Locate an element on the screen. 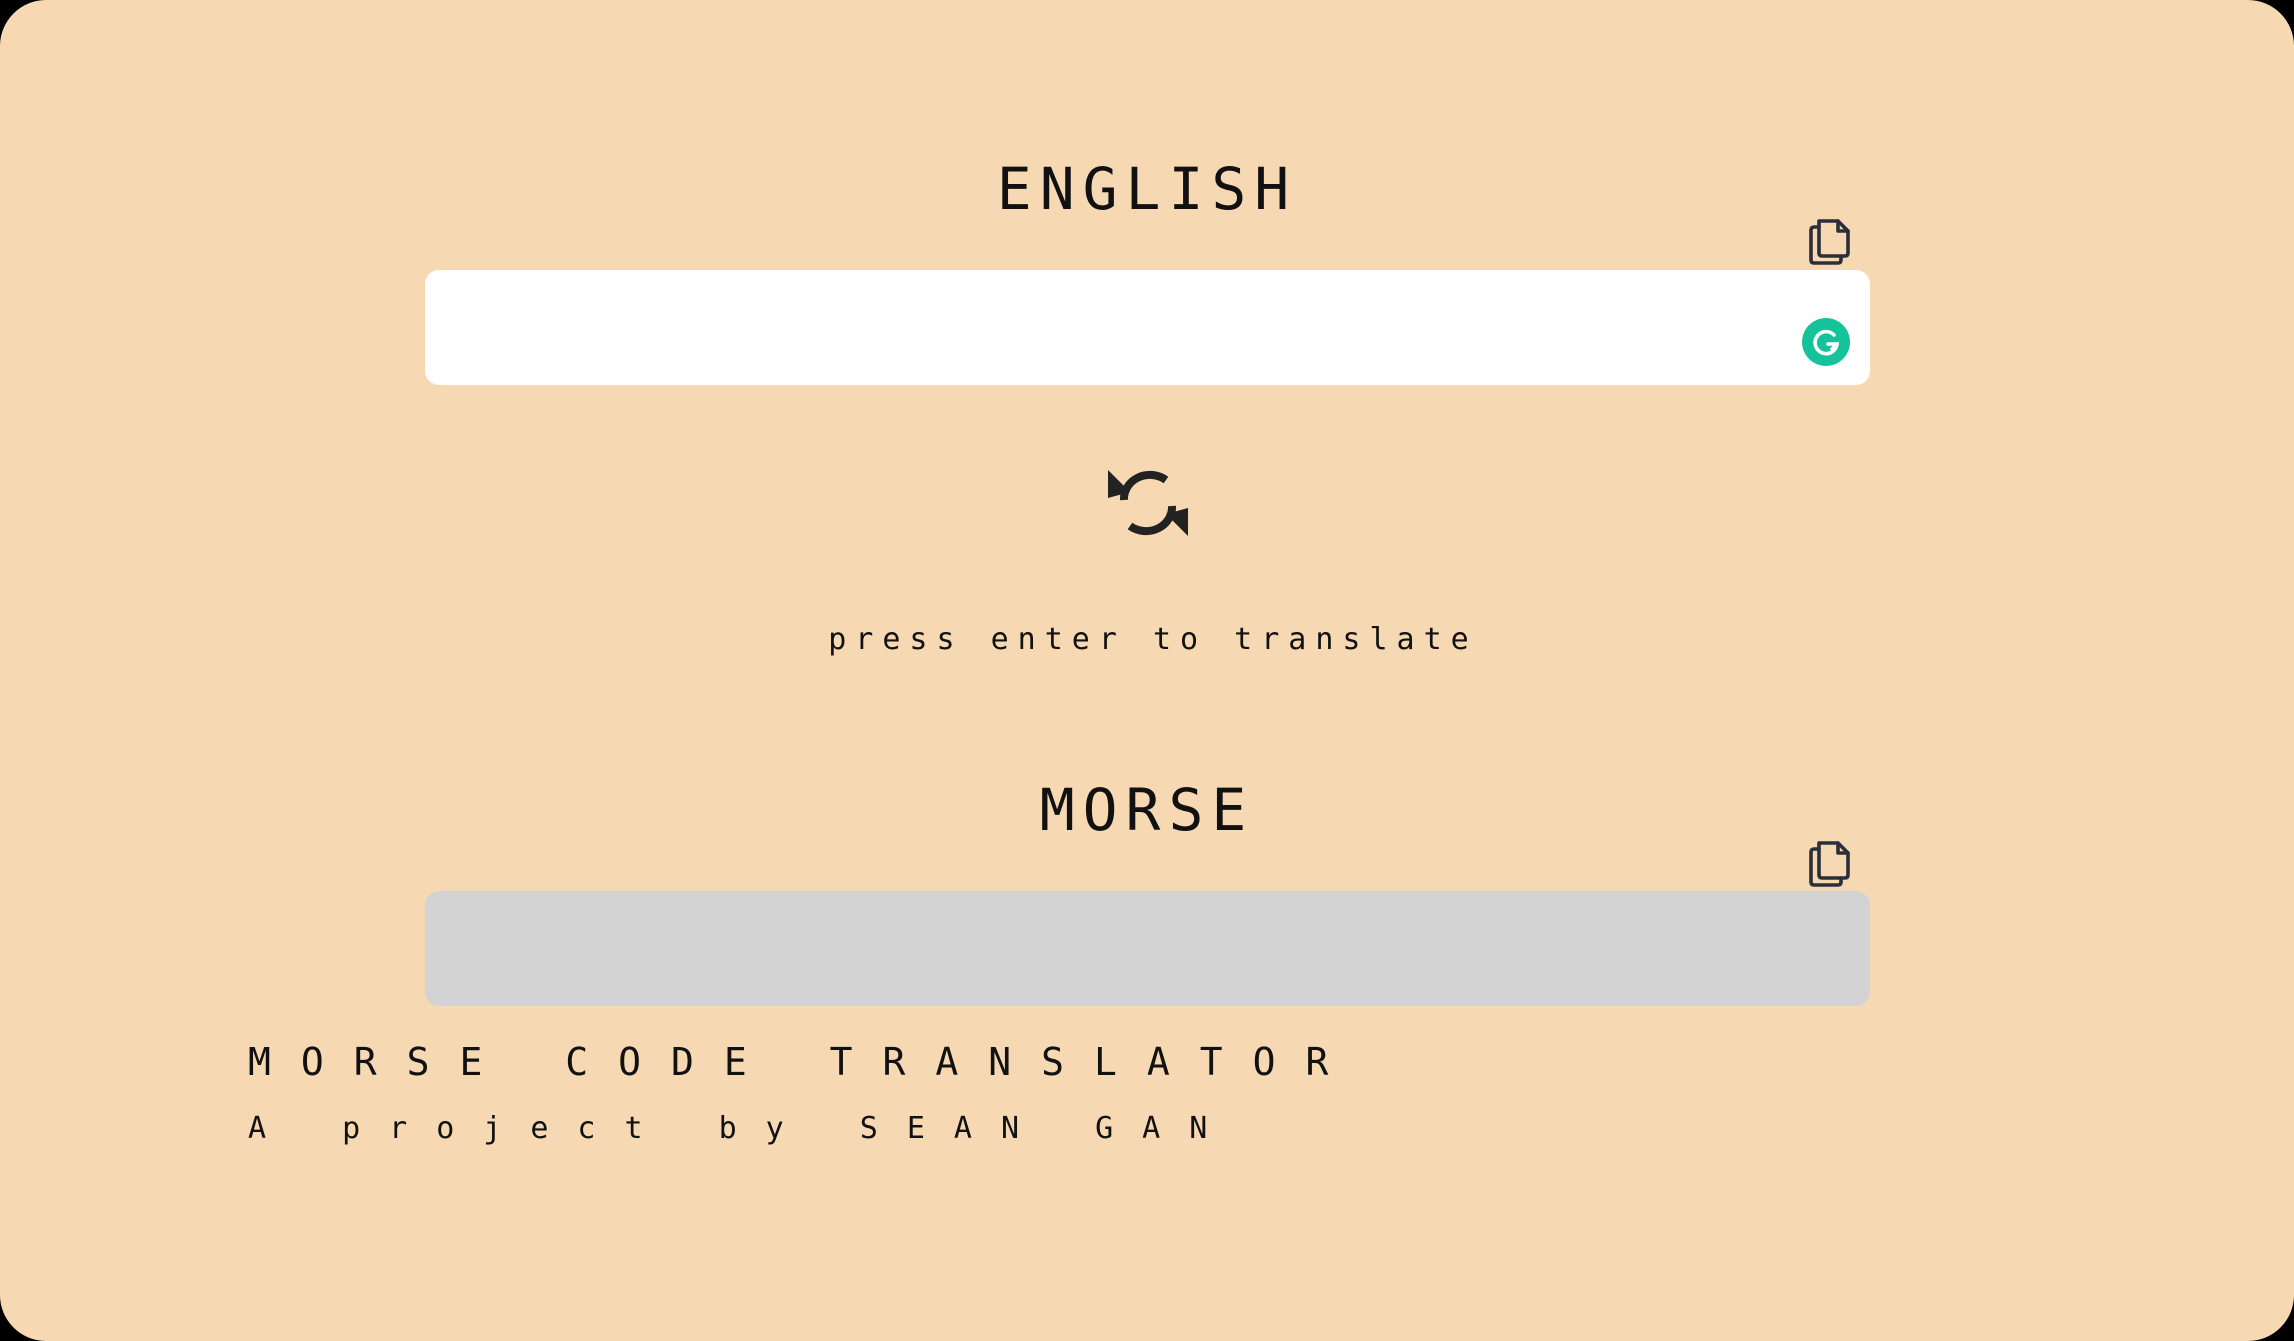 The width and height of the screenshot is (2294, 1341). copy-morse-button is located at coordinates (1830, 861).